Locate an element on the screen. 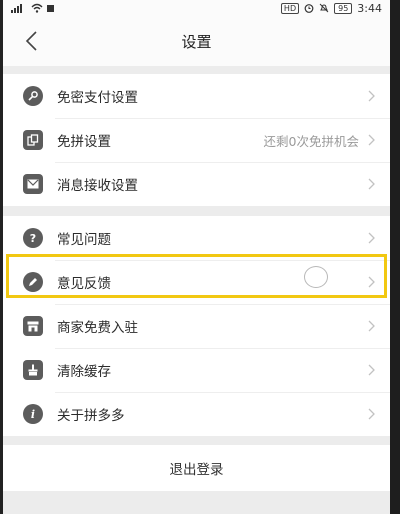 The height and width of the screenshot is (514, 400). settings-row-merchant-join: 商家免费入驻 is located at coordinates (196, 326).